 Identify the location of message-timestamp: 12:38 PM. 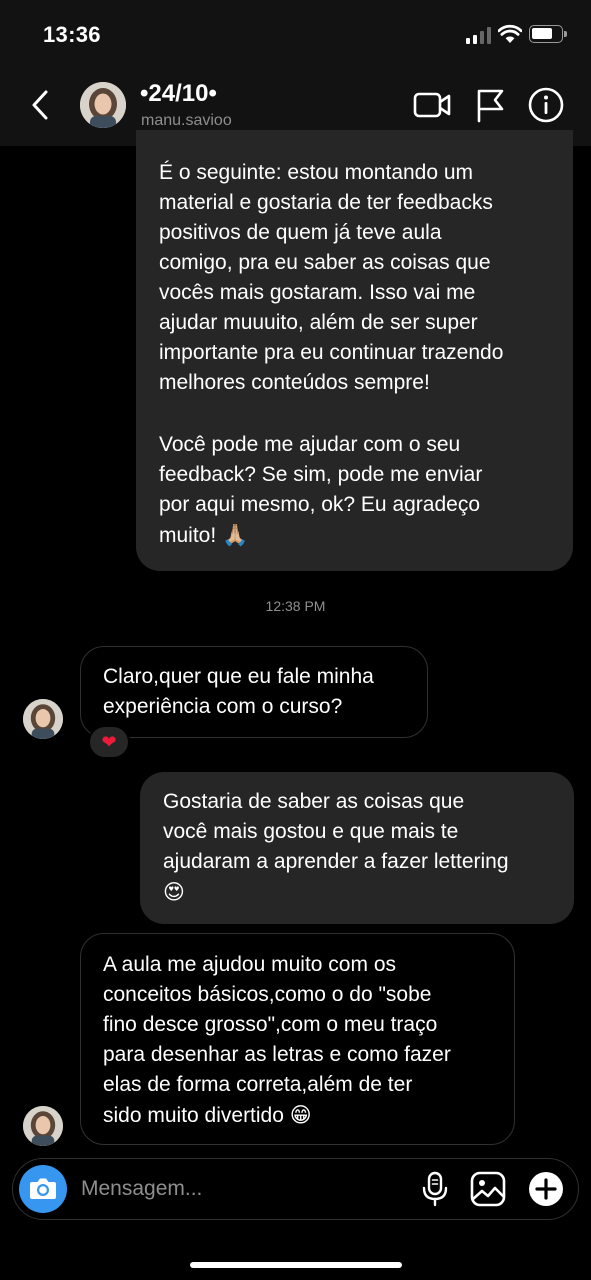
(295, 606).